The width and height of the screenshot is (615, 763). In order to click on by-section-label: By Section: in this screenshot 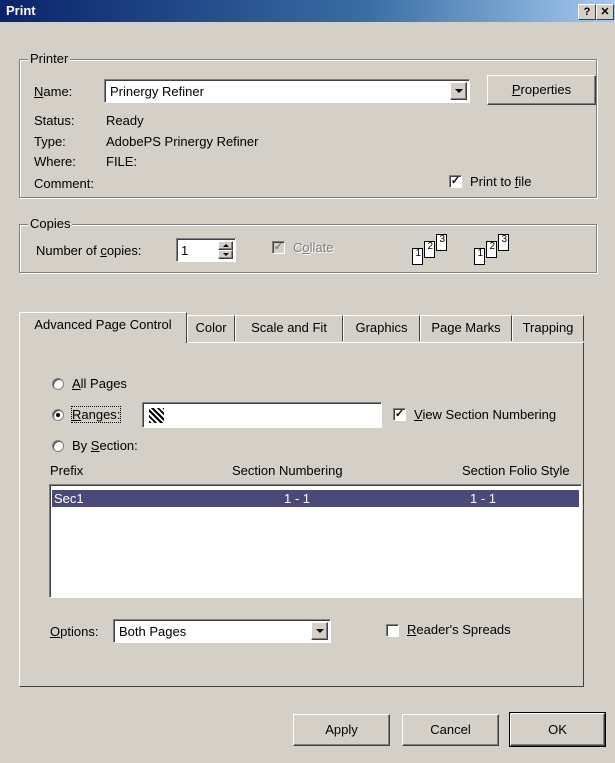, I will do `click(105, 445)`.